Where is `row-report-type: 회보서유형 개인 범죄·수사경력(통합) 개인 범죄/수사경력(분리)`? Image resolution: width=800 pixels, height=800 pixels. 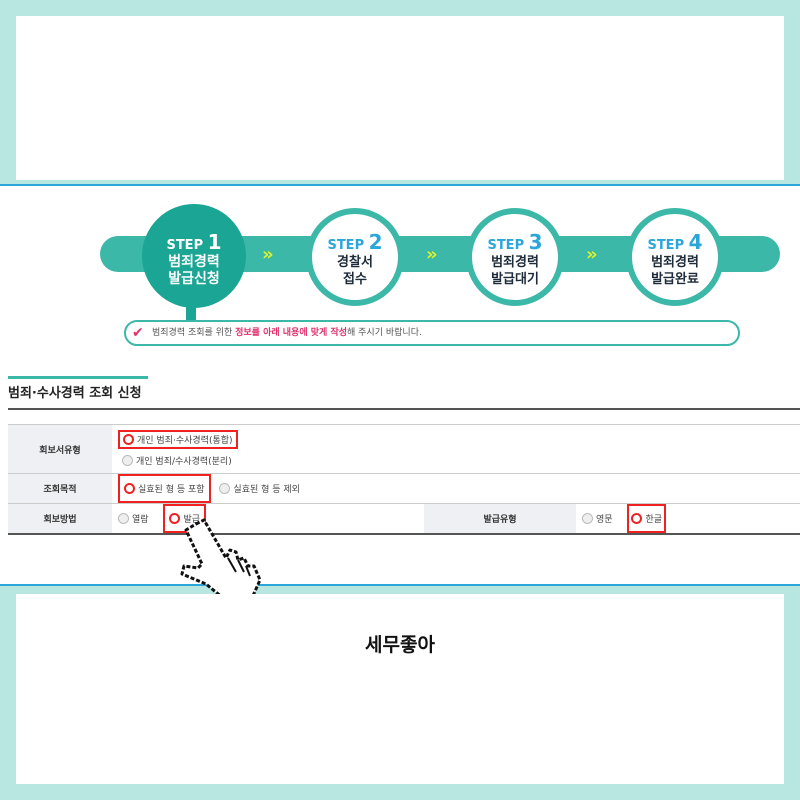
row-report-type: 회보서유형 개인 범죄·수사경력(통합) 개인 범죄/수사경력(분리) is located at coordinates (404, 449).